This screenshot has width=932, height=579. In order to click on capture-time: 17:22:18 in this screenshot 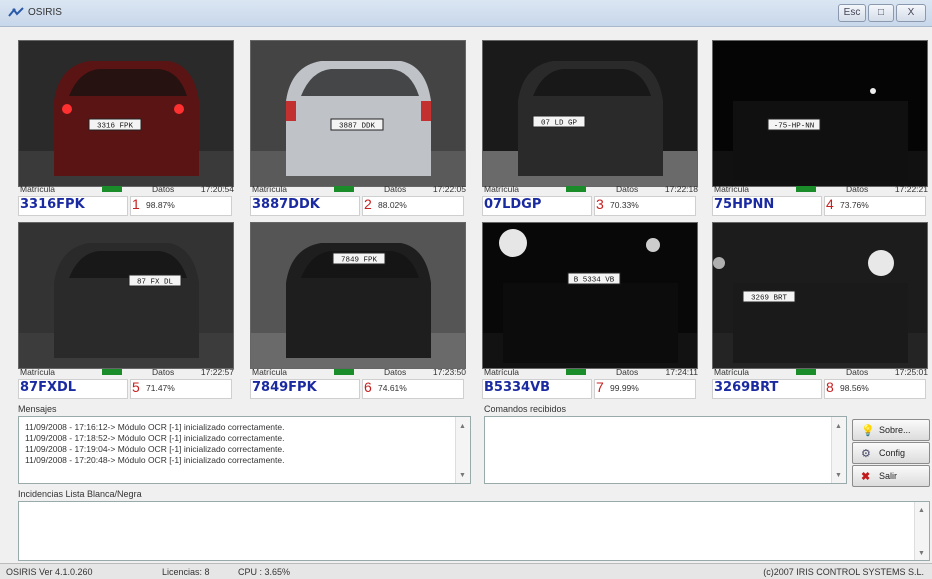, I will do `click(681, 189)`.